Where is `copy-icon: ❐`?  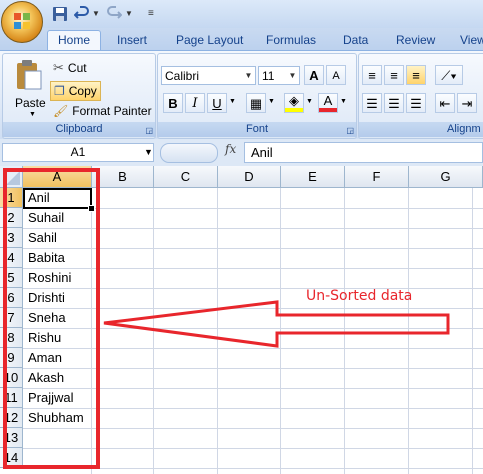 copy-icon: ❐ is located at coordinates (59, 91).